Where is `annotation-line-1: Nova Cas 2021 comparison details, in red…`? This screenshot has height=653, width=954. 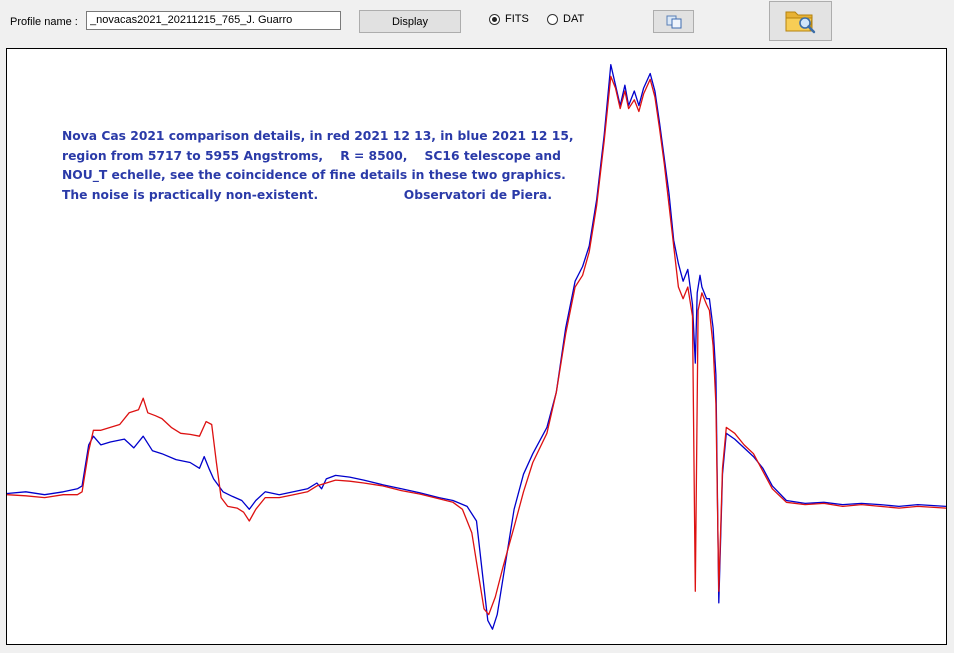
annotation-line-1: Nova Cas 2021 comparison details, in red… is located at coordinates (318, 136).